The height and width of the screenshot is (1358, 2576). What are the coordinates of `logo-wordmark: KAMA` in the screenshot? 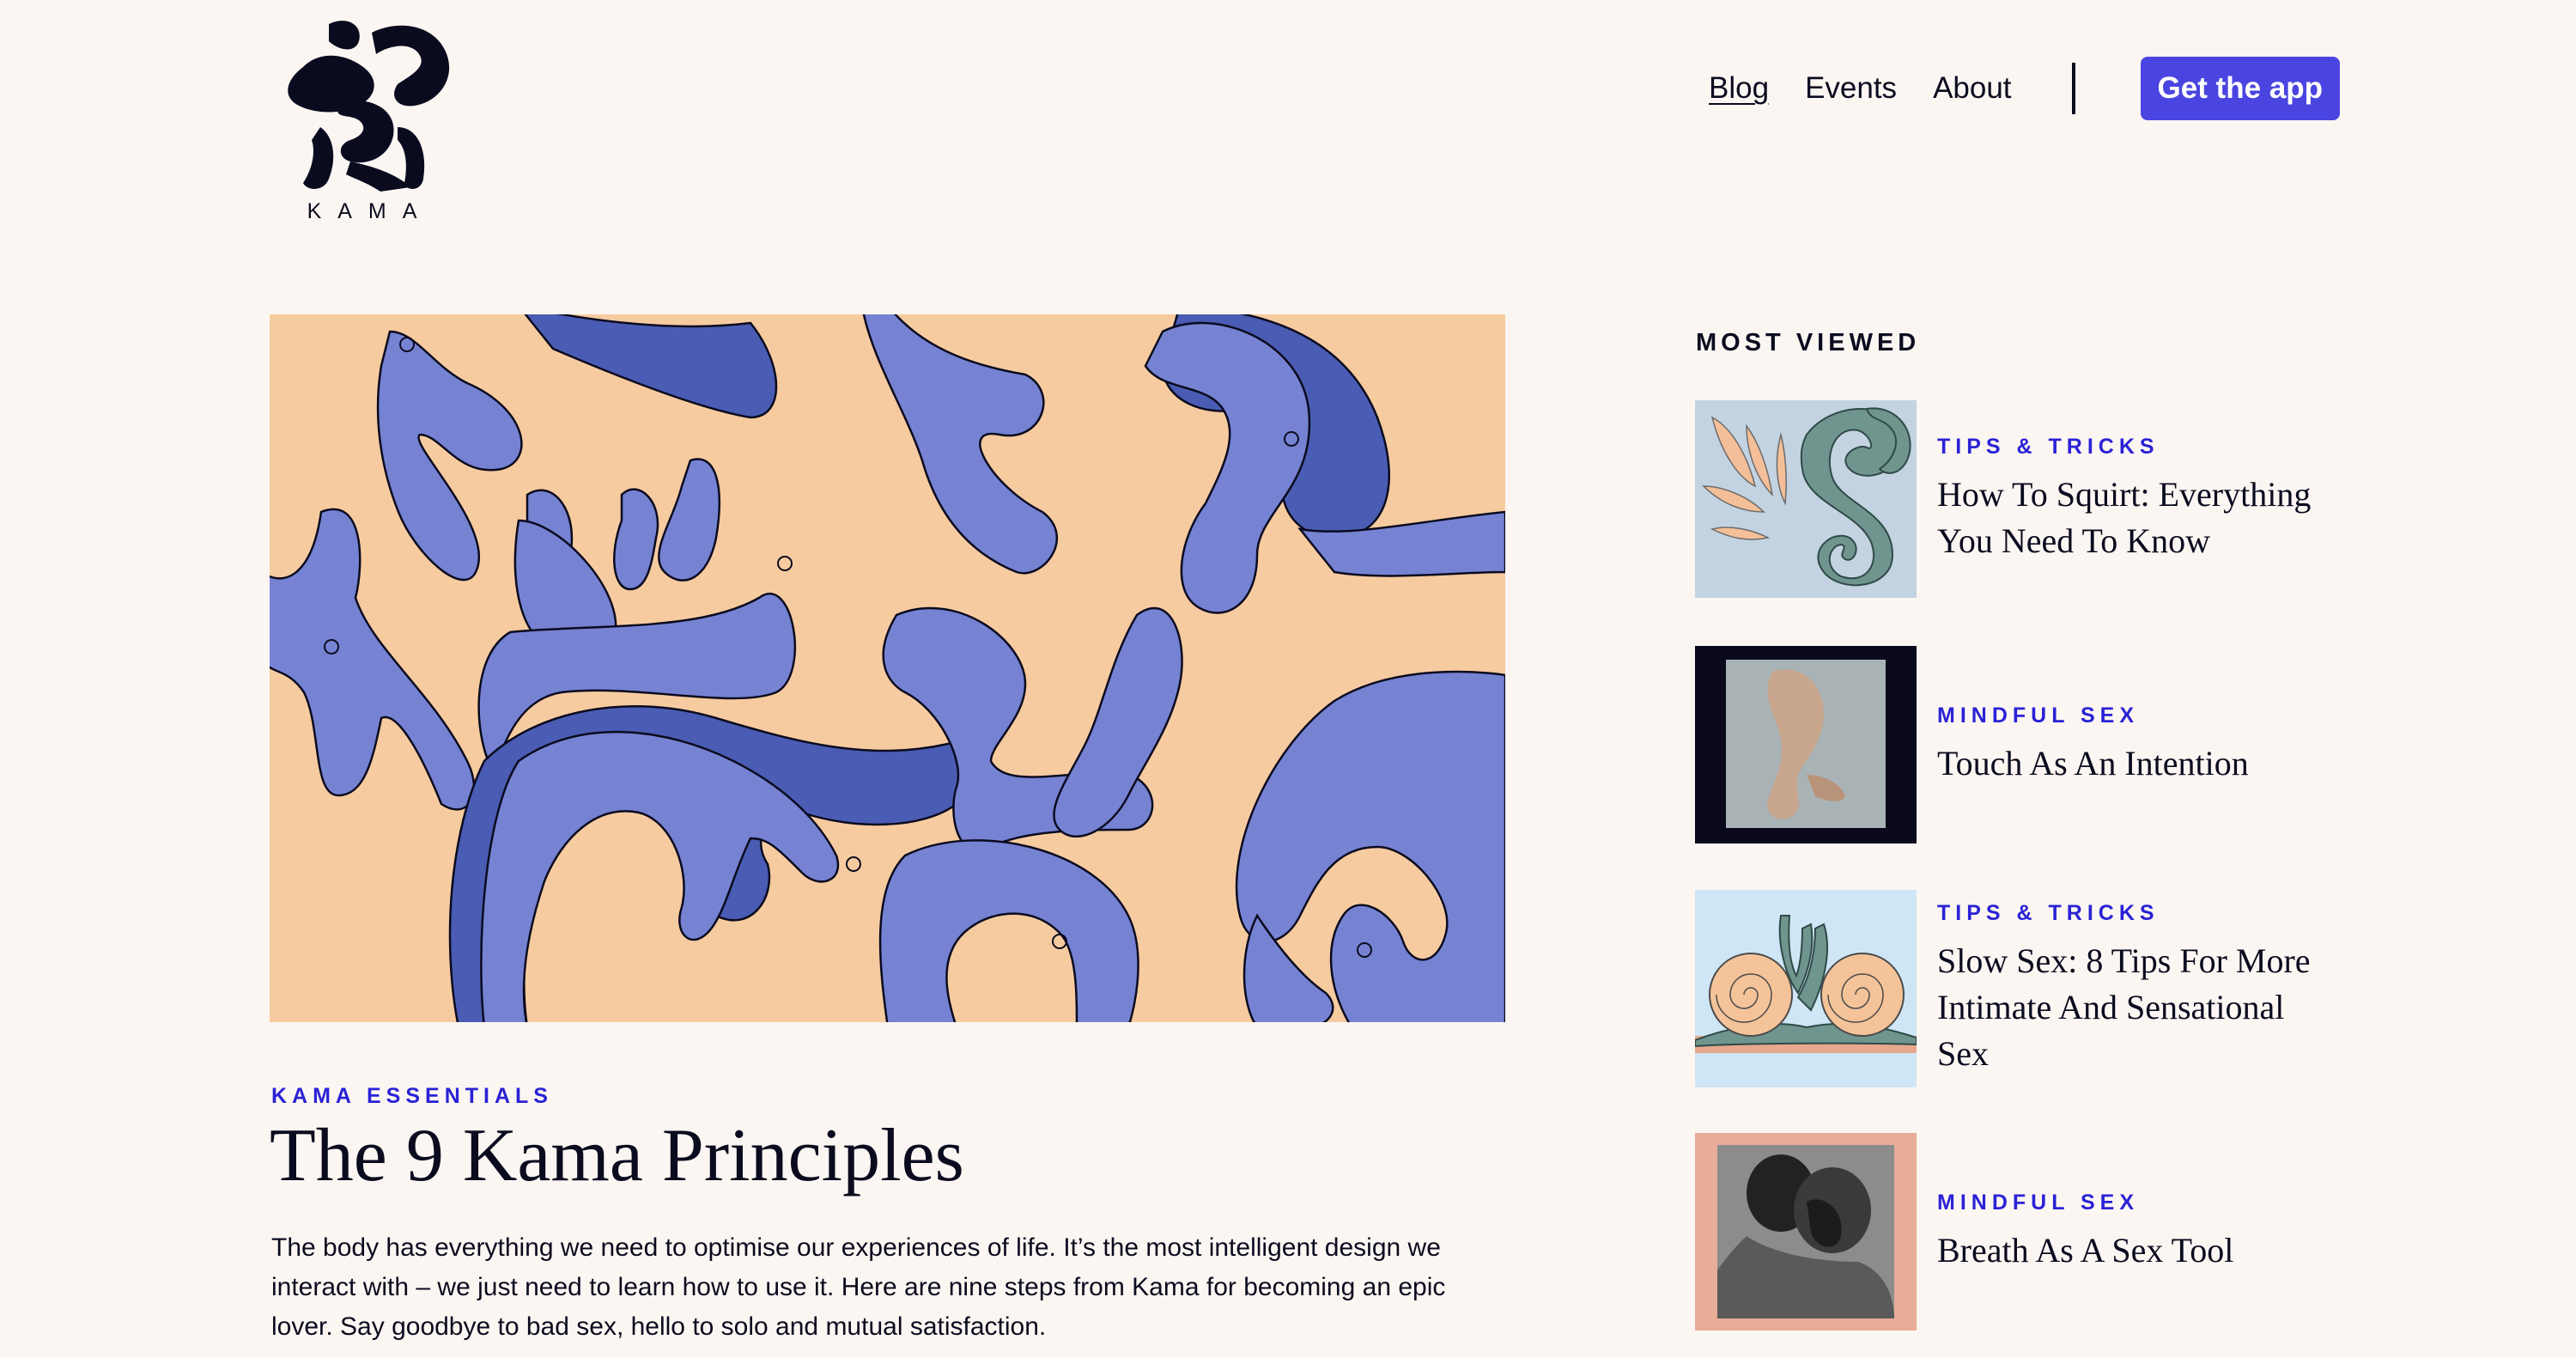 It's located at (370, 211).